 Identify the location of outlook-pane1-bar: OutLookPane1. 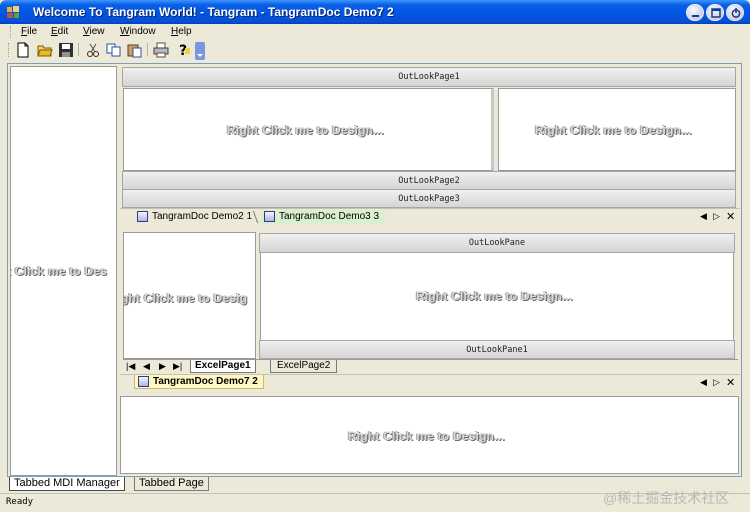
(497, 349).